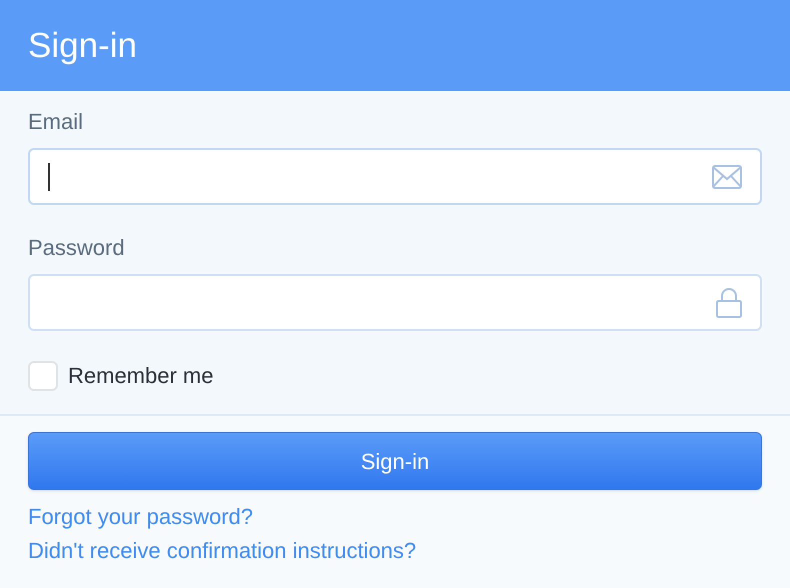  Describe the element at coordinates (395, 176) in the screenshot. I see `email-input-field` at that location.